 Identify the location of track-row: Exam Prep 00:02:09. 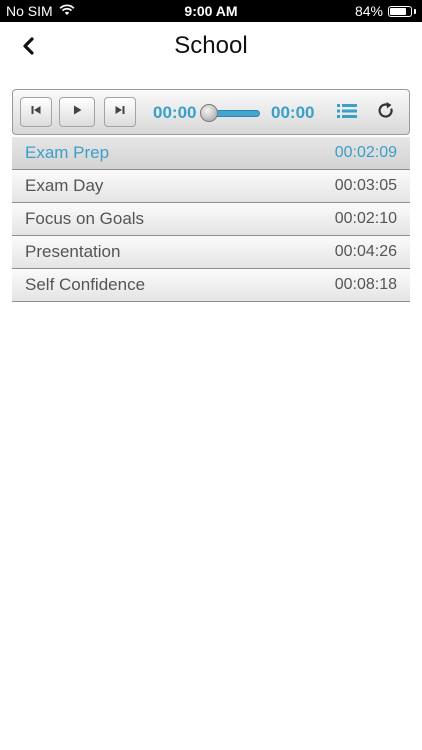
(211, 153).